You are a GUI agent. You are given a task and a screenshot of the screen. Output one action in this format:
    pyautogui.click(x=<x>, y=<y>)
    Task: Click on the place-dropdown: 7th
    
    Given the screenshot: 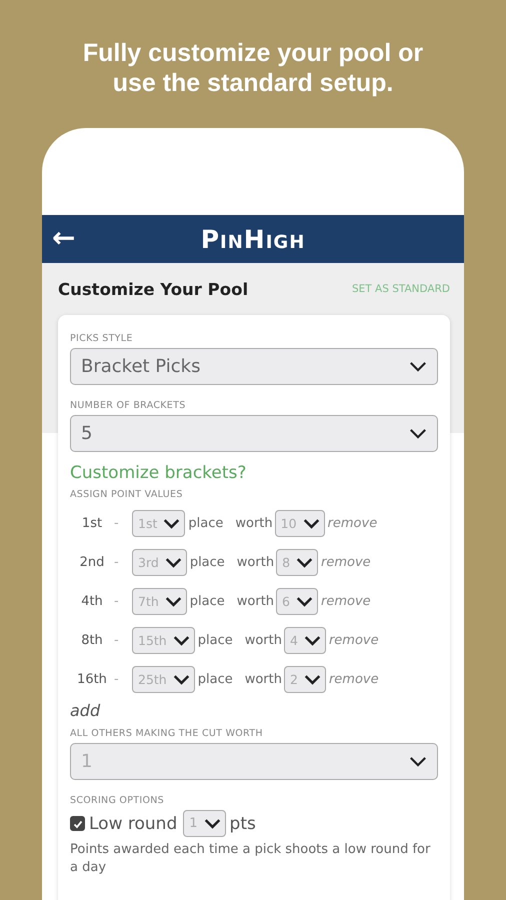 What is the action you would take?
    pyautogui.click(x=159, y=601)
    